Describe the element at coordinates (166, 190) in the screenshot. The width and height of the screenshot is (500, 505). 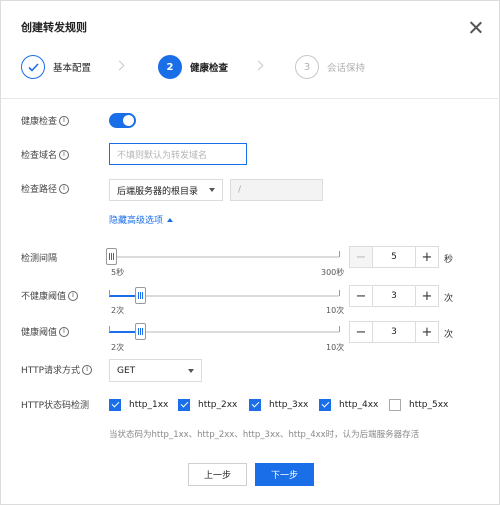
I see `check-path-select: 后端服务器的根目录` at that location.